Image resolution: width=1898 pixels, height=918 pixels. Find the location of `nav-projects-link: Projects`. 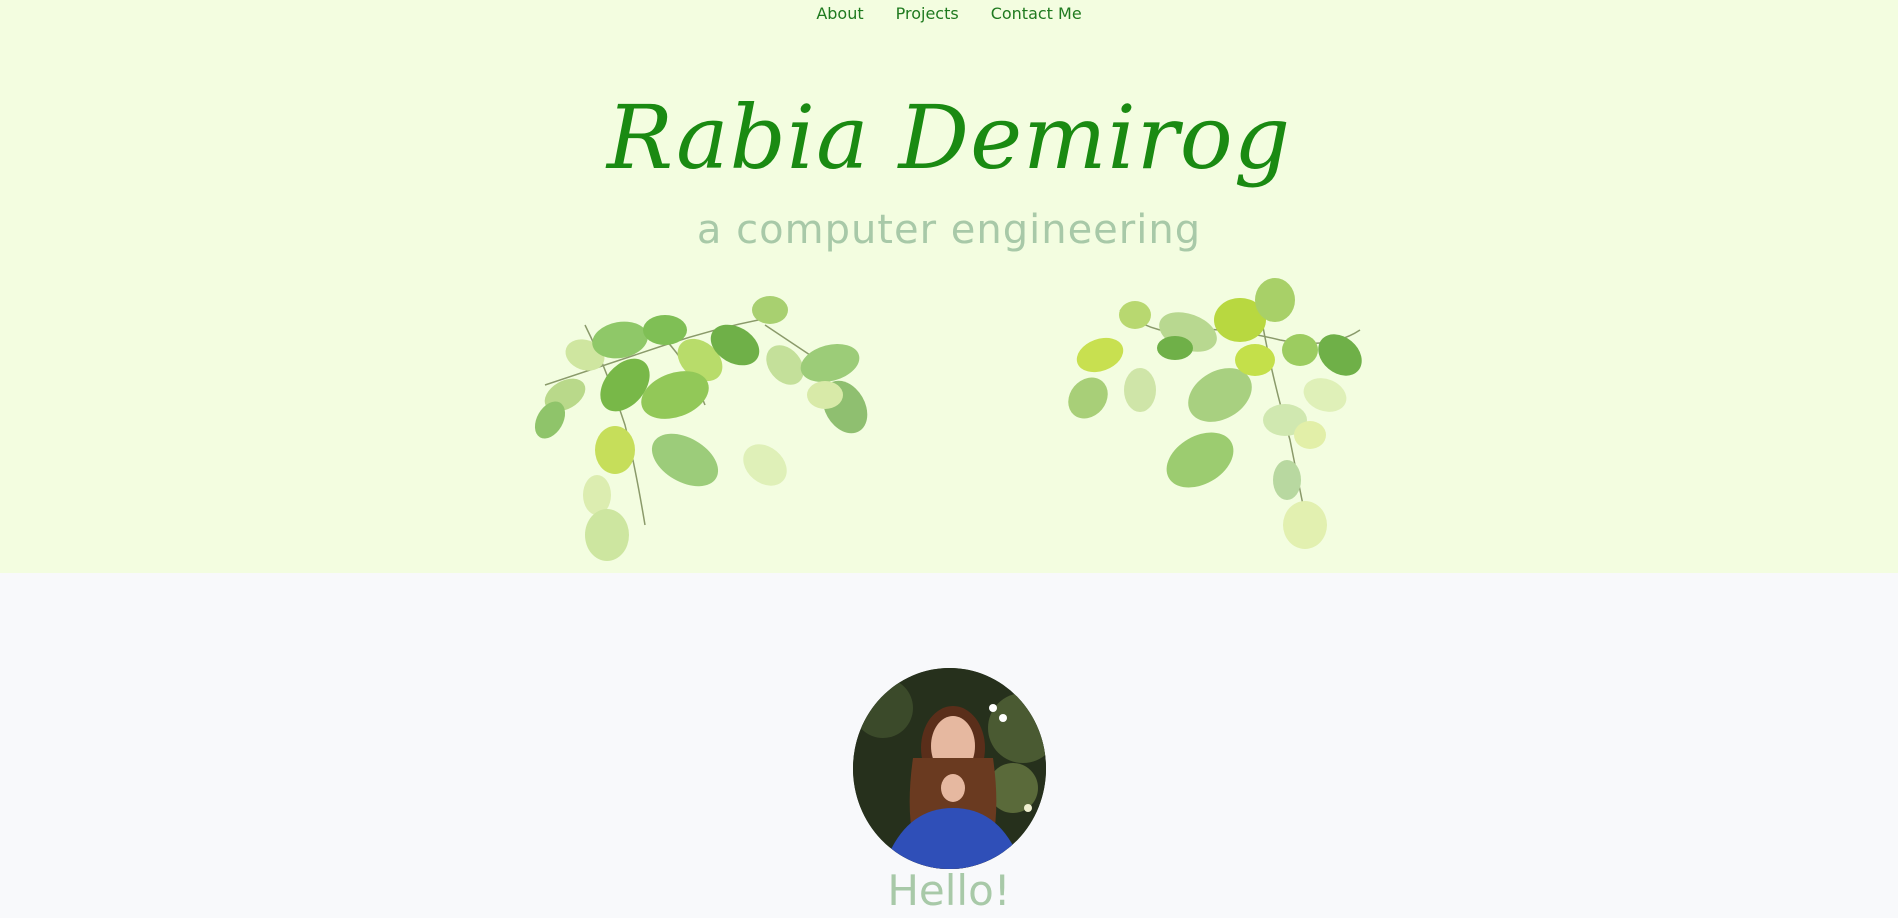

nav-projects-link: Projects is located at coordinates (927, 14).